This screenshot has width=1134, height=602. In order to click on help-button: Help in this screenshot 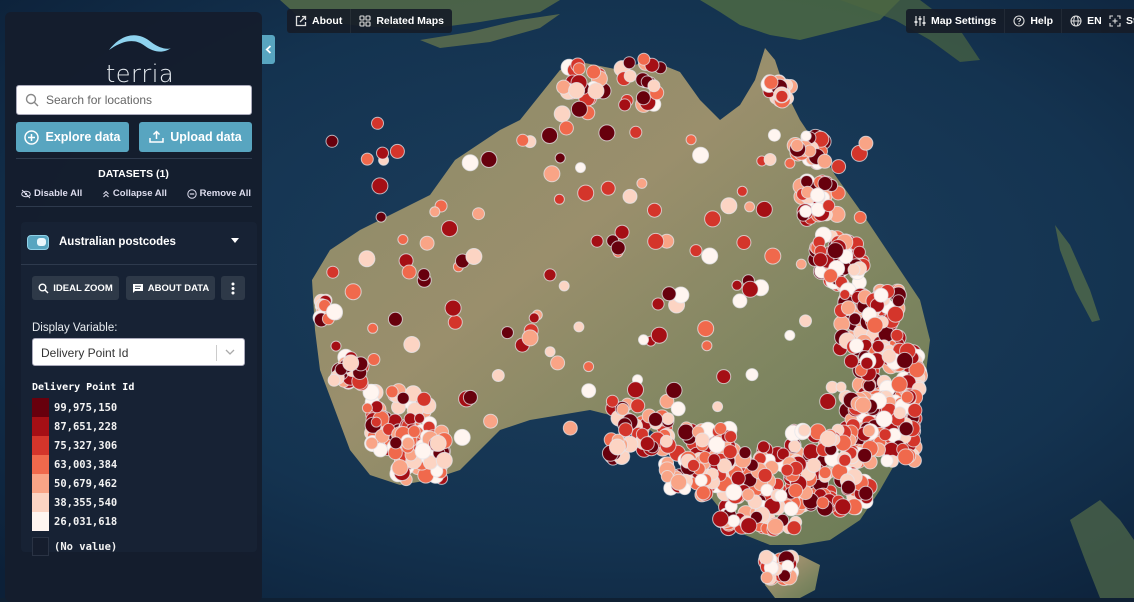, I will do `click(1034, 21)`.